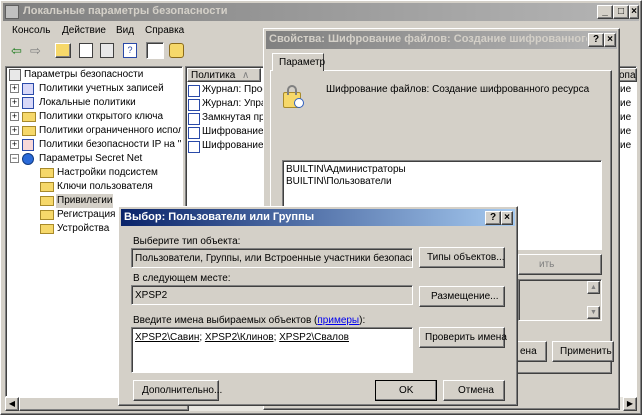  Describe the element at coordinates (621, 12) in the screenshot. I see `maximize-button: □` at that location.